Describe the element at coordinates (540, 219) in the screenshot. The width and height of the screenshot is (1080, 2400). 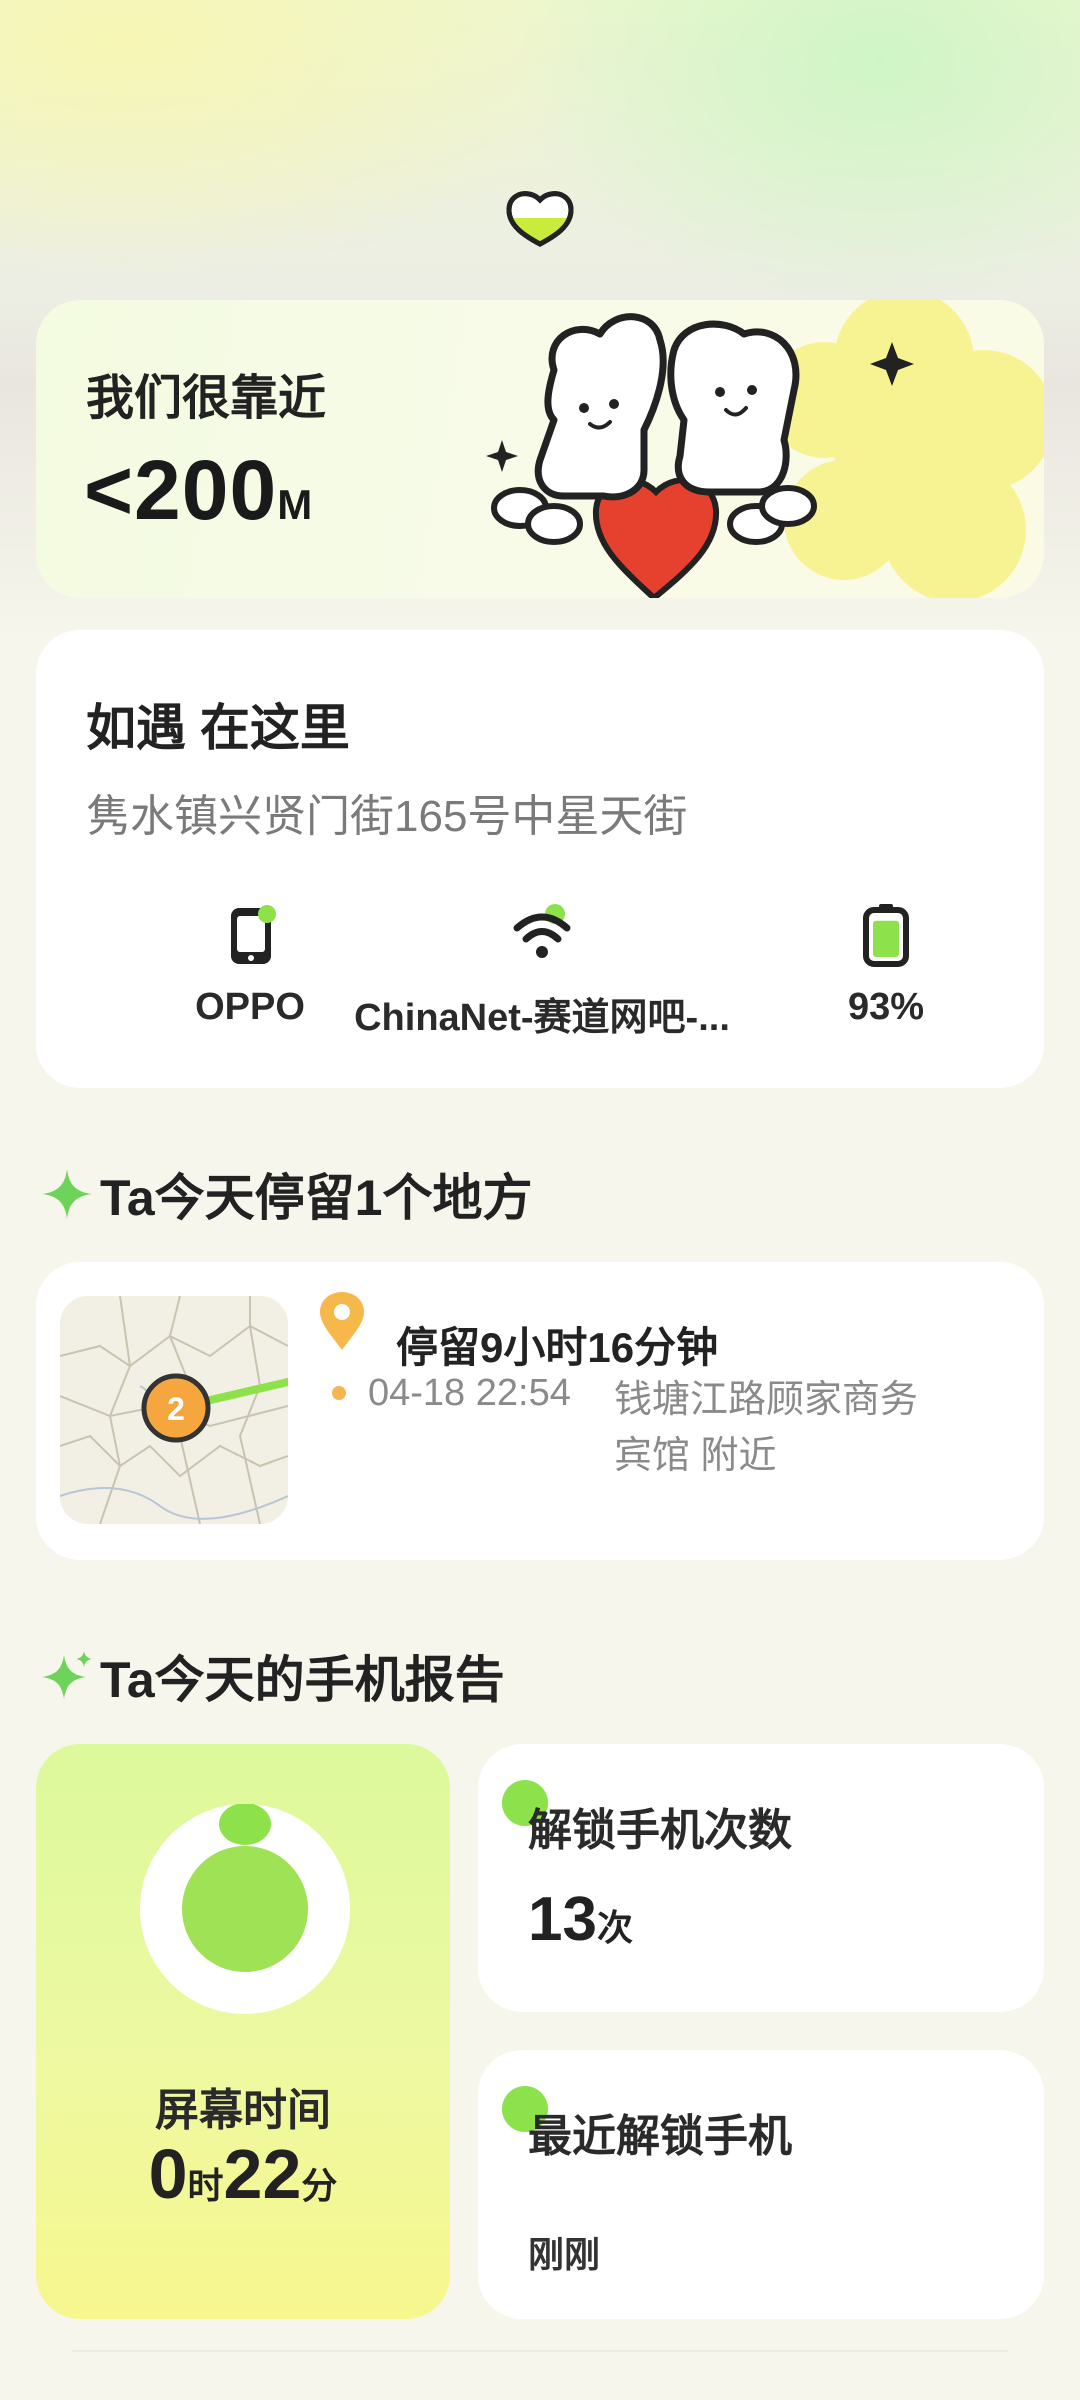
I see `heart-logo-icon` at that location.